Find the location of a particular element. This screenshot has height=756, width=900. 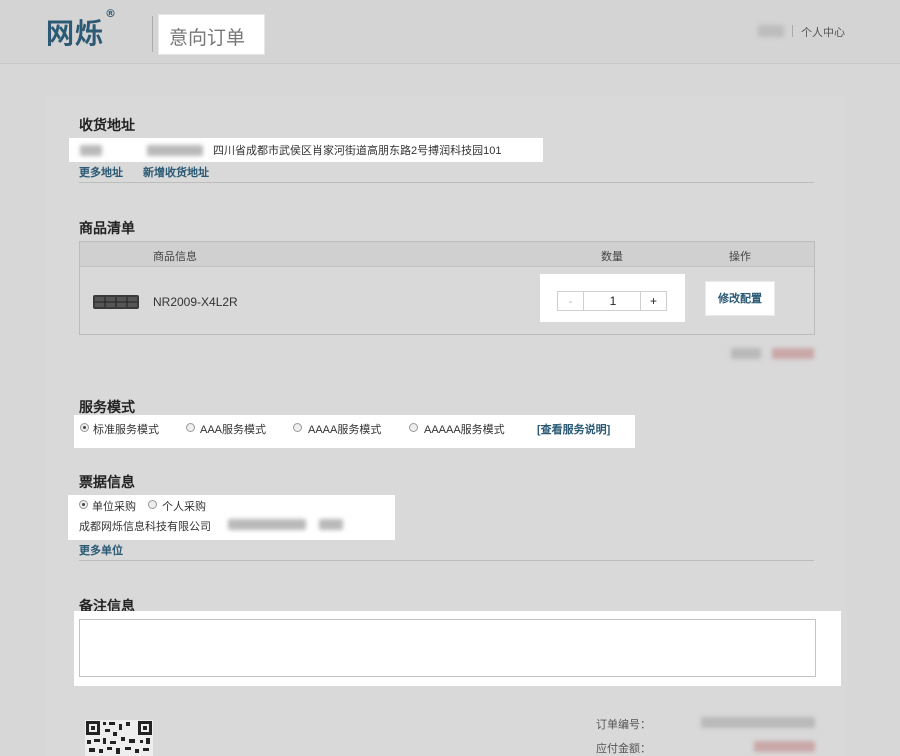

subtotal-label-blurred is located at coordinates (746, 353).